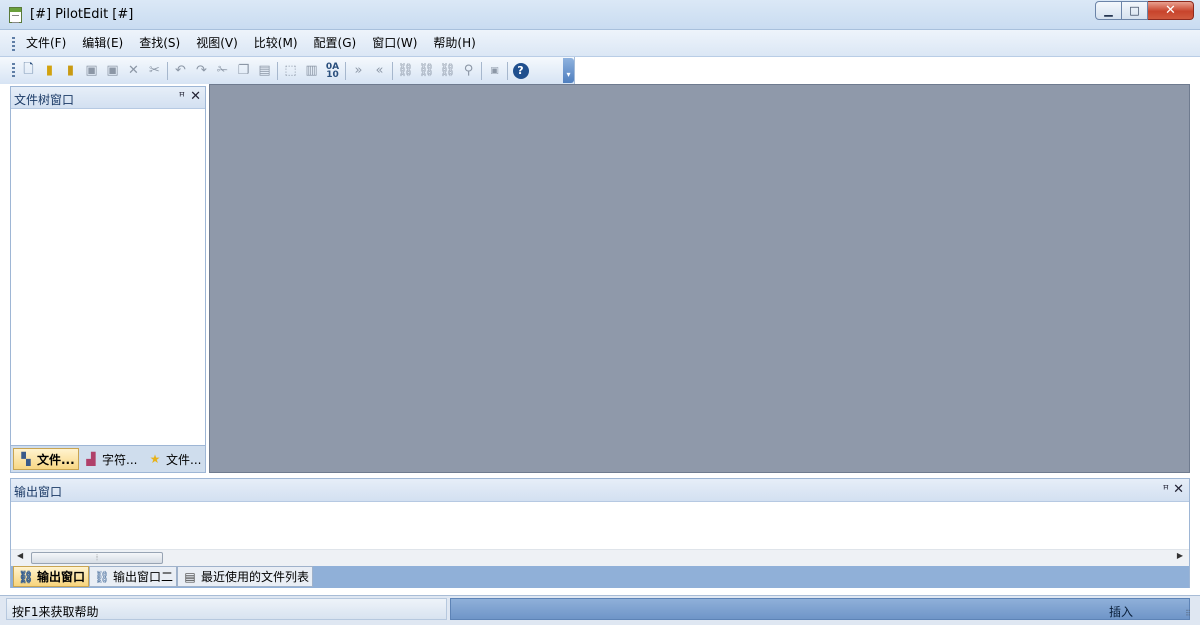  Describe the element at coordinates (222, 70) in the screenshot. I see `scissors-icon: ✁` at that location.